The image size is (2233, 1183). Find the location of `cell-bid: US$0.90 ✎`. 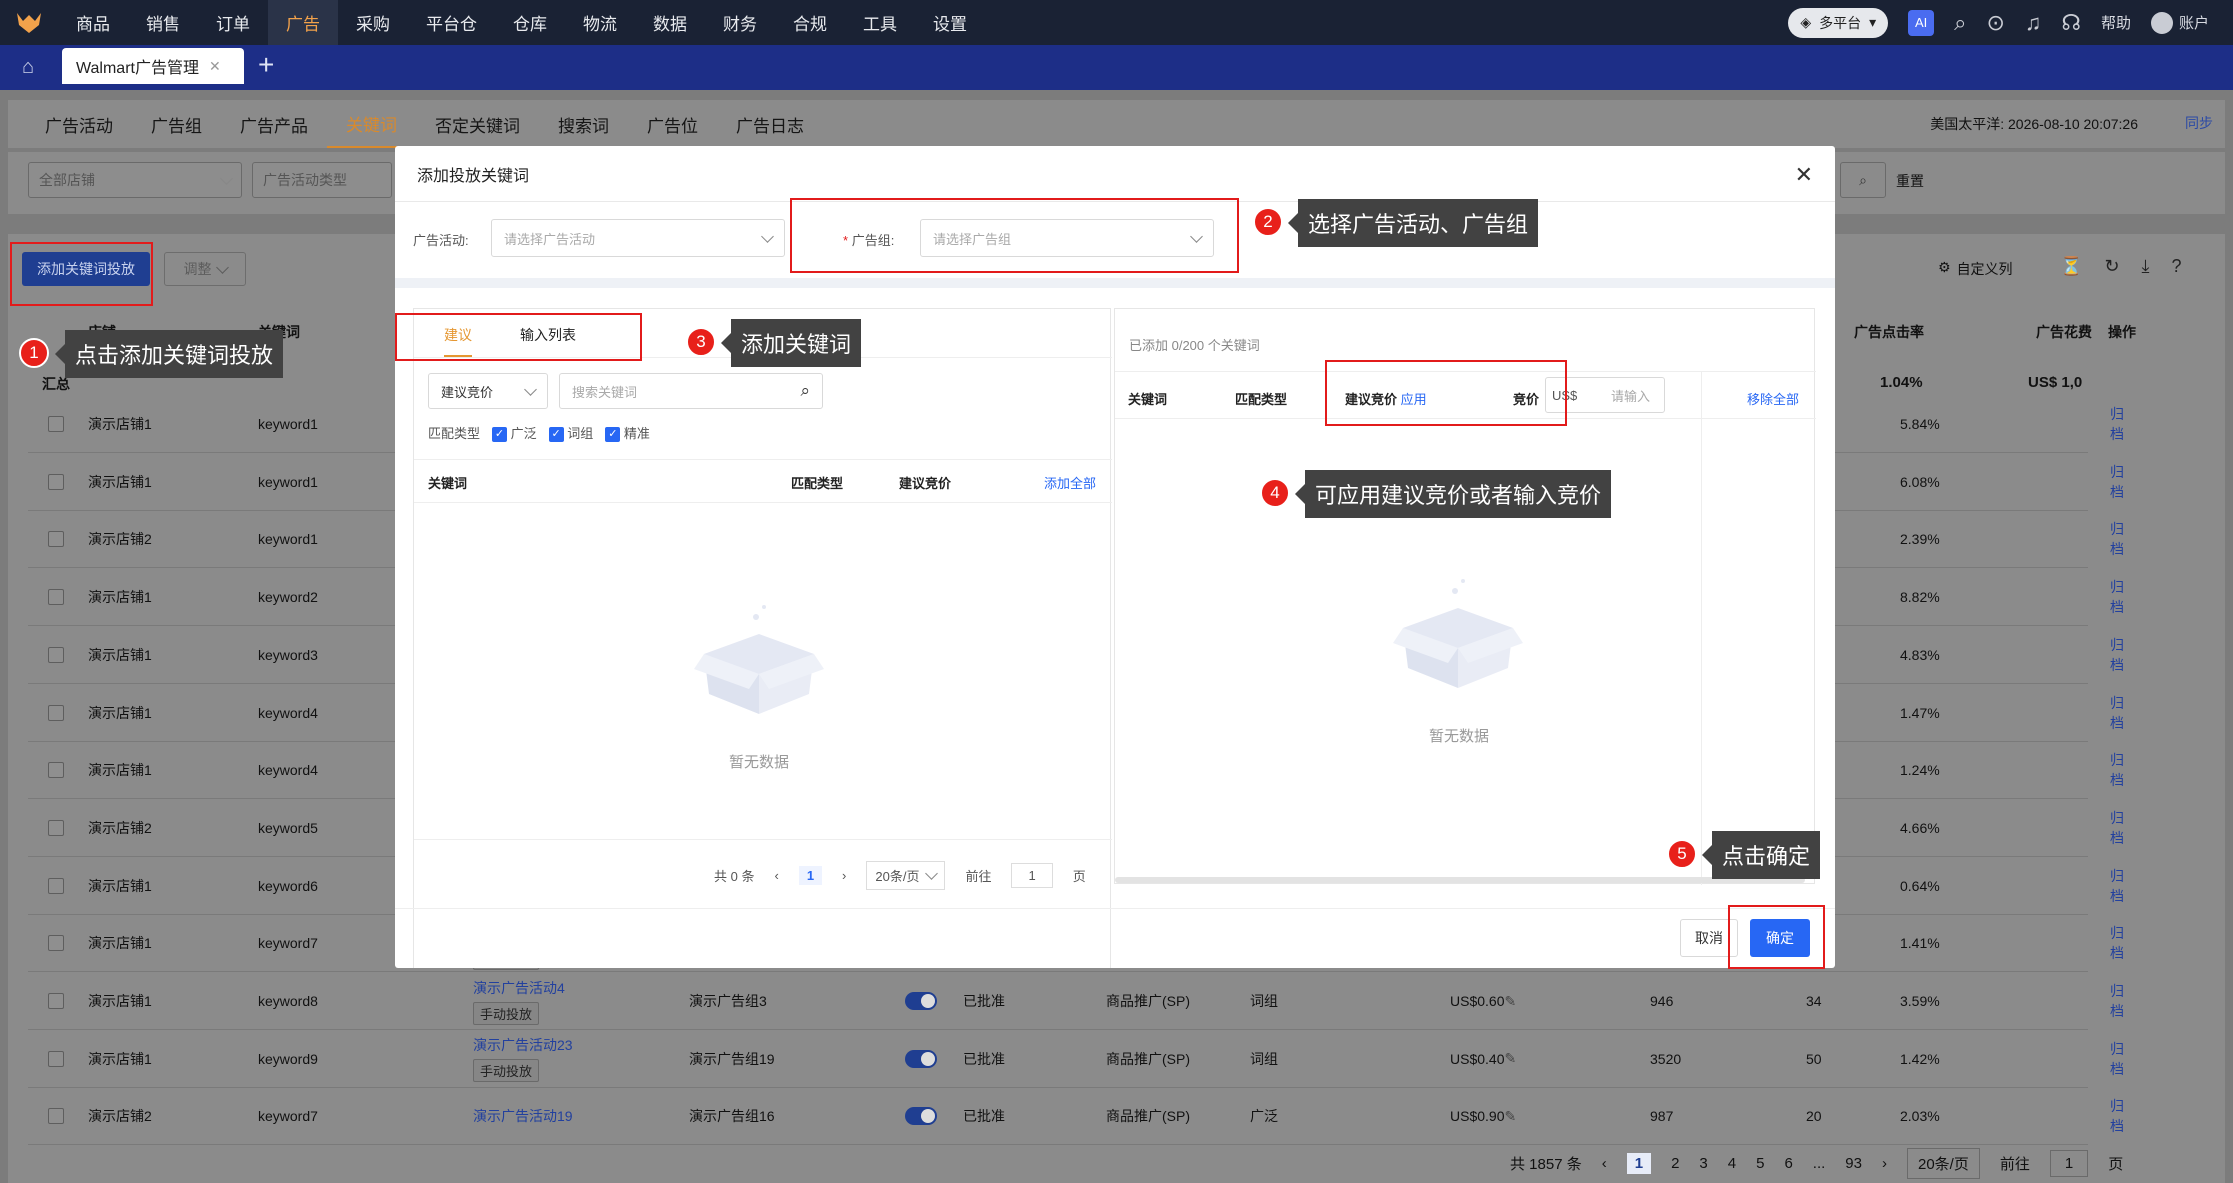

cell-bid: US$0.90 ✎ is located at coordinates (1483, 1116).